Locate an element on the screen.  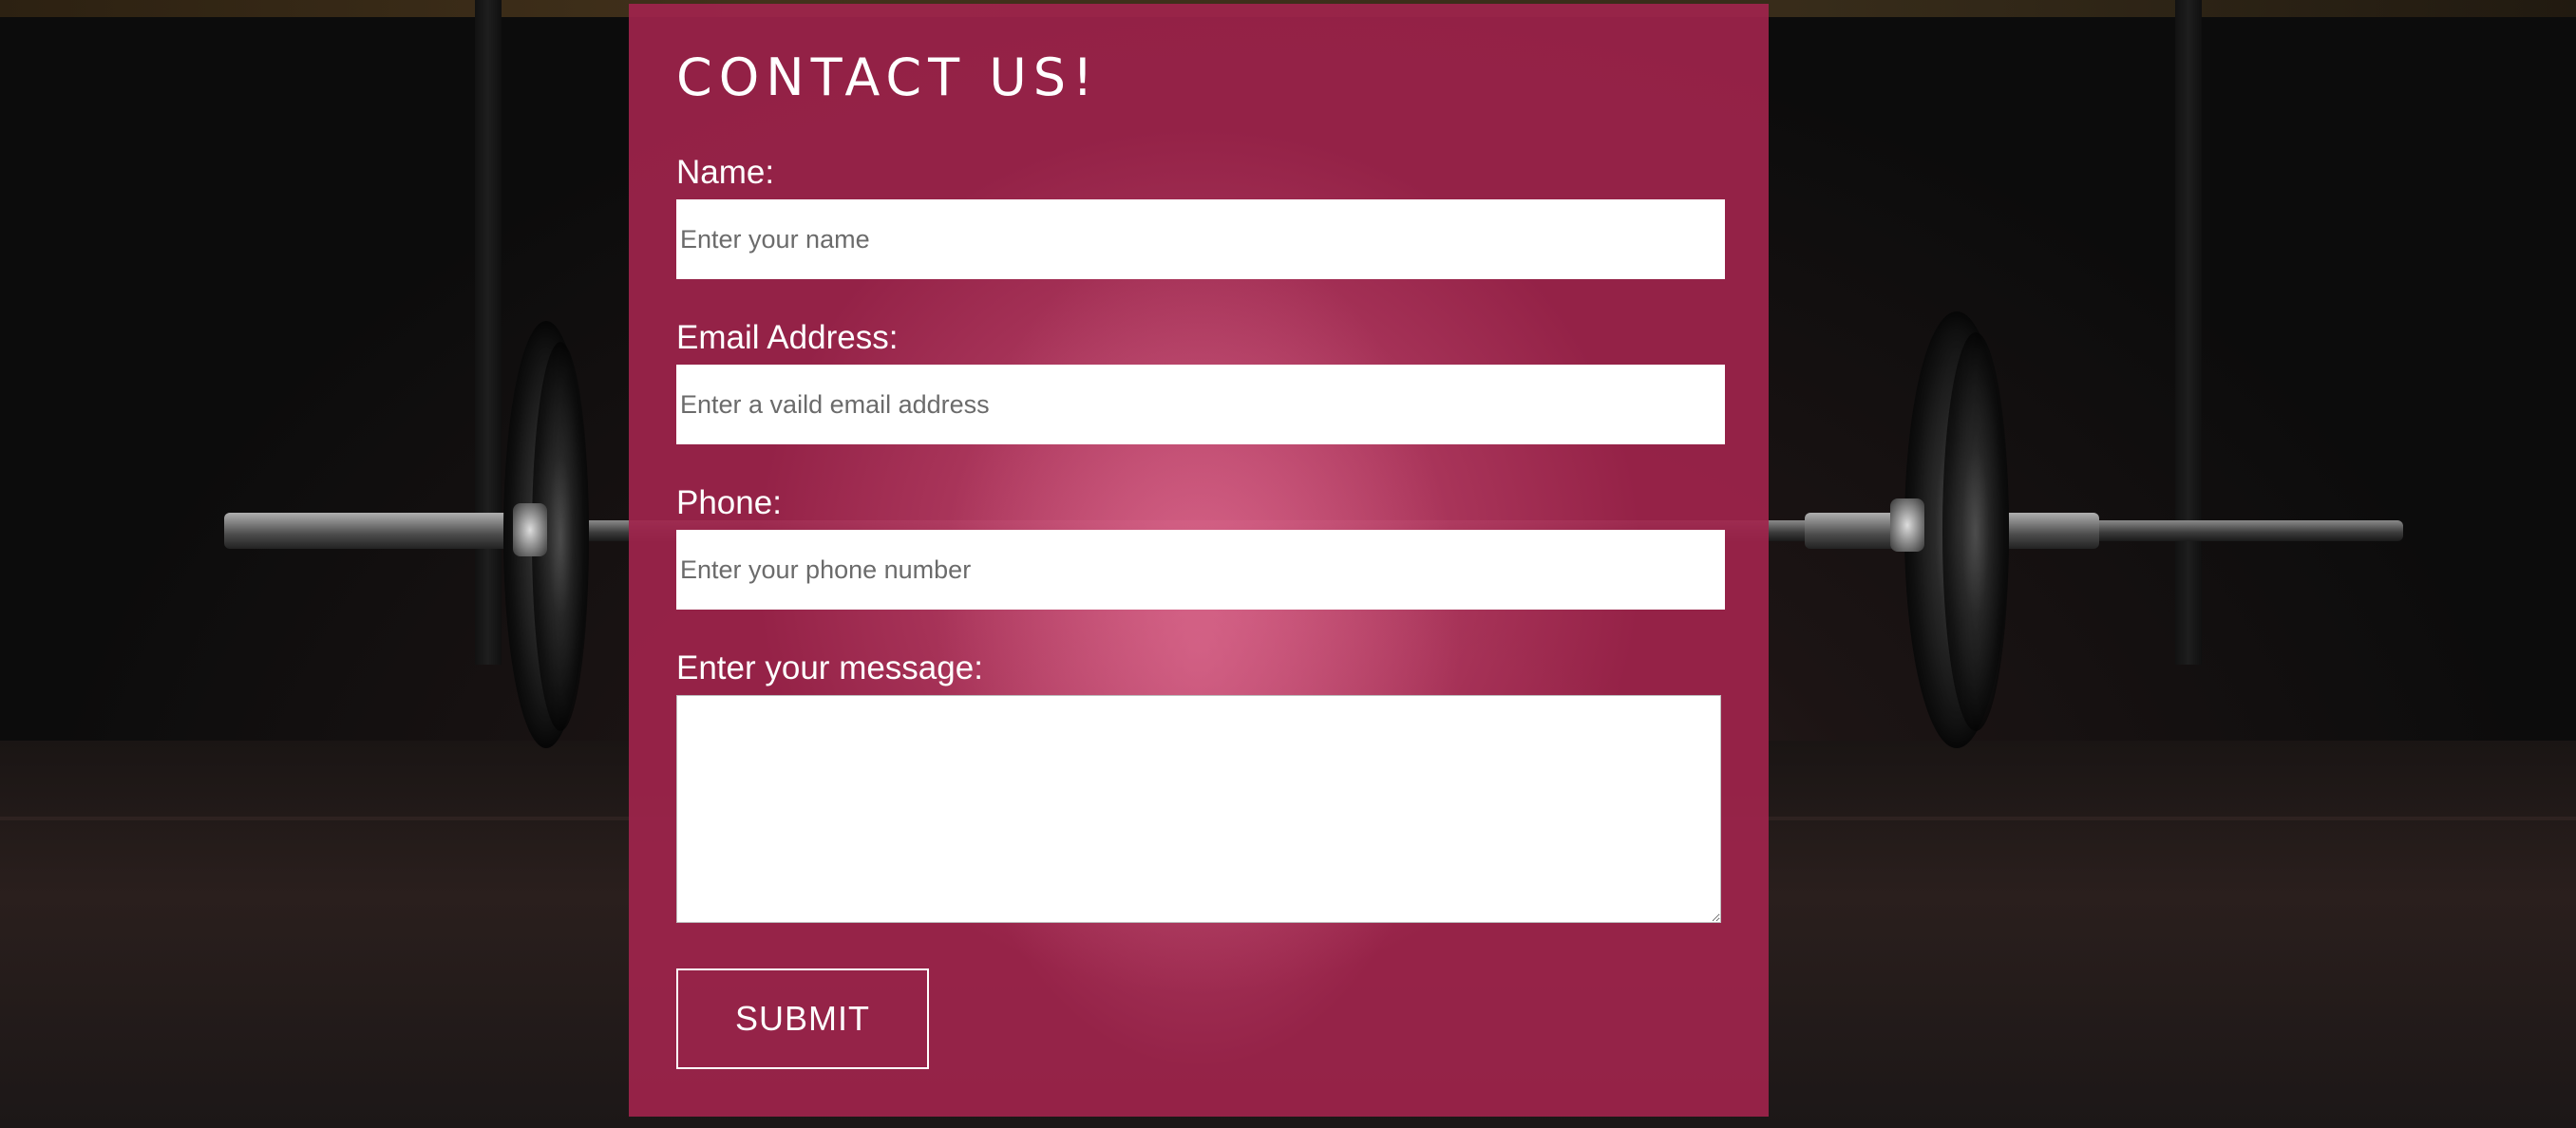
name-input is located at coordinates (1200, 239).